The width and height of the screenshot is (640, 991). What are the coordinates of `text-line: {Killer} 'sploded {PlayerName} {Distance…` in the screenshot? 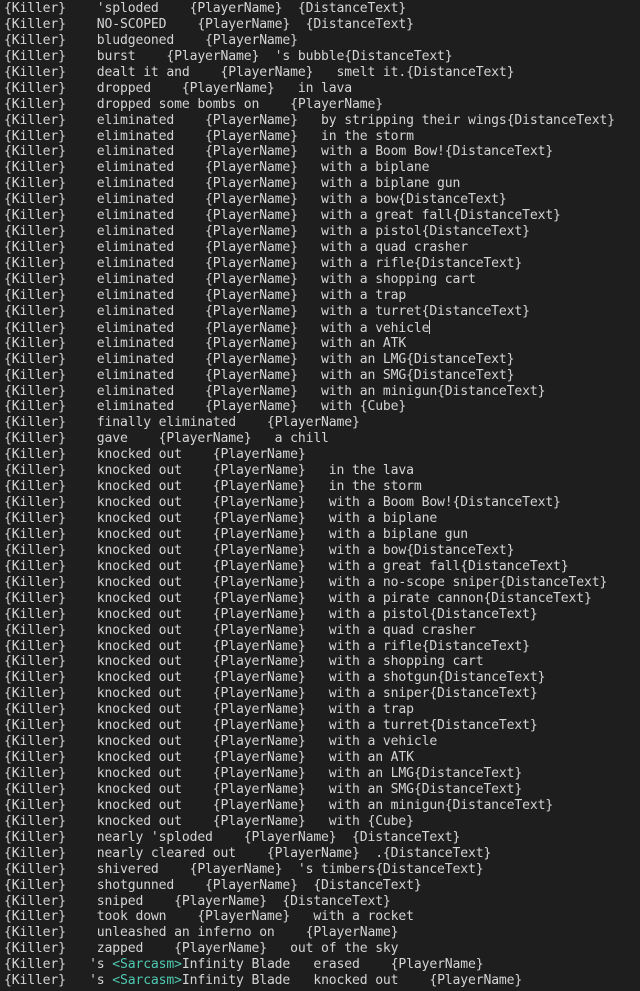 It's located at (322, 9).